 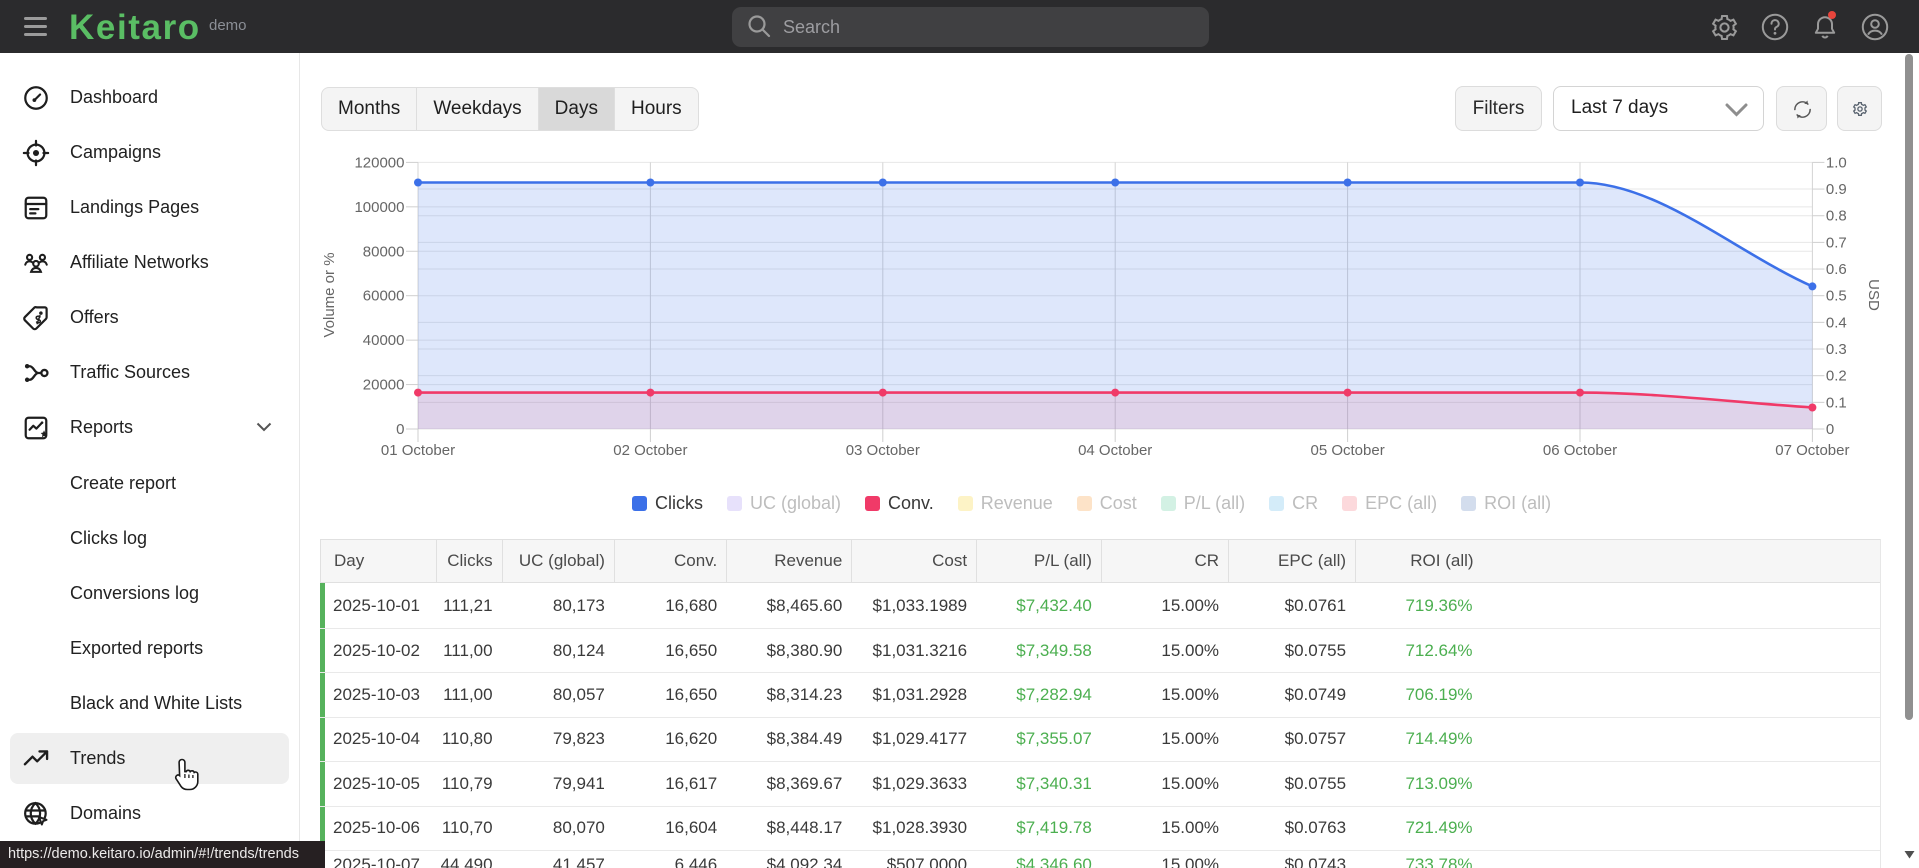 I want to click on svg-text: 07 October, so click(x=1812, y=450).